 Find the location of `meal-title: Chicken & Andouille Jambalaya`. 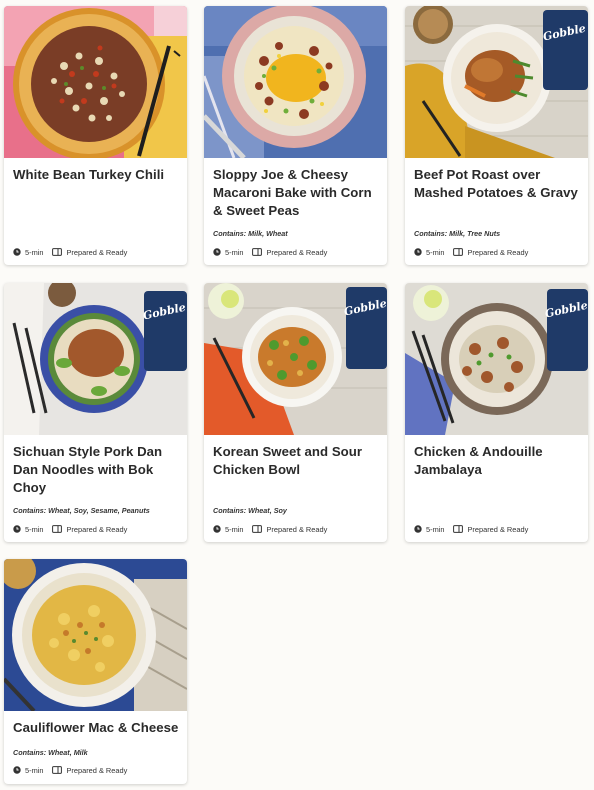

meal-title: Chicken & Andouille Jambalaya is located at coordinates (478, 460).